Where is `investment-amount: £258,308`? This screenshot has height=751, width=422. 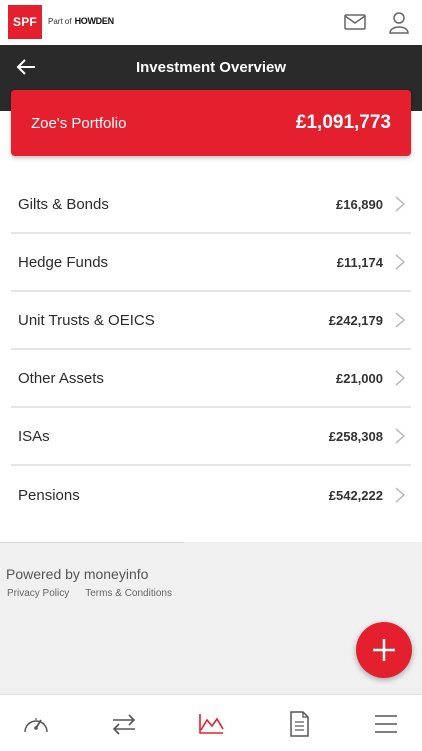
investment-amount: £258,308 is located at coordinates (355, 436).